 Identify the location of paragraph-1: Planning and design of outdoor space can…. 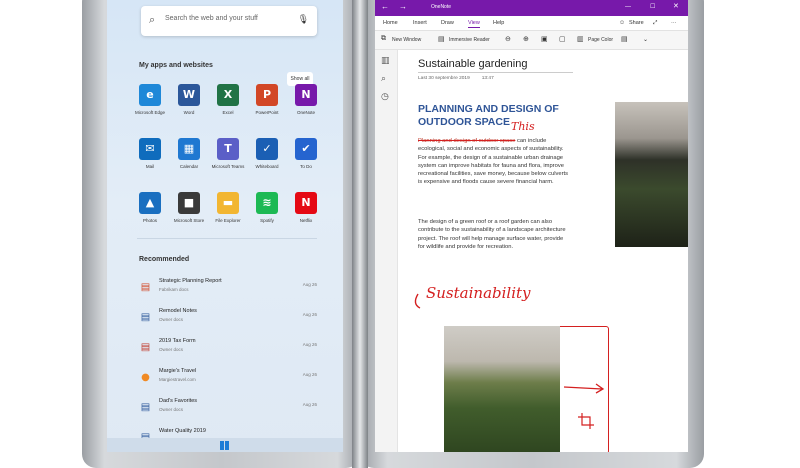
(494, 162).